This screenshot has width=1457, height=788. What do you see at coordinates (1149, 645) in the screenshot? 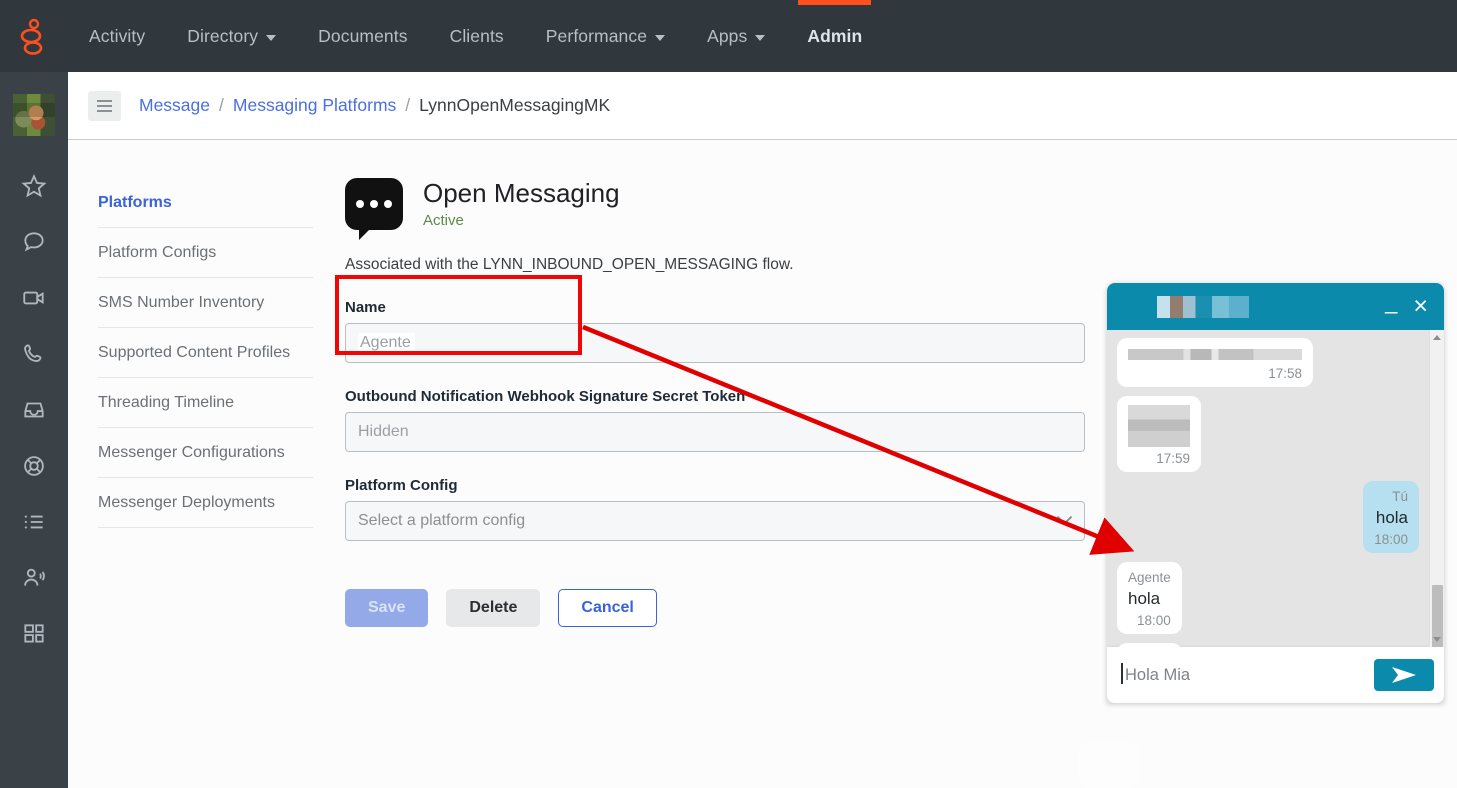
I see `chat-message-incoming: Agente test 18:00` at bounding box center [1149, 645].